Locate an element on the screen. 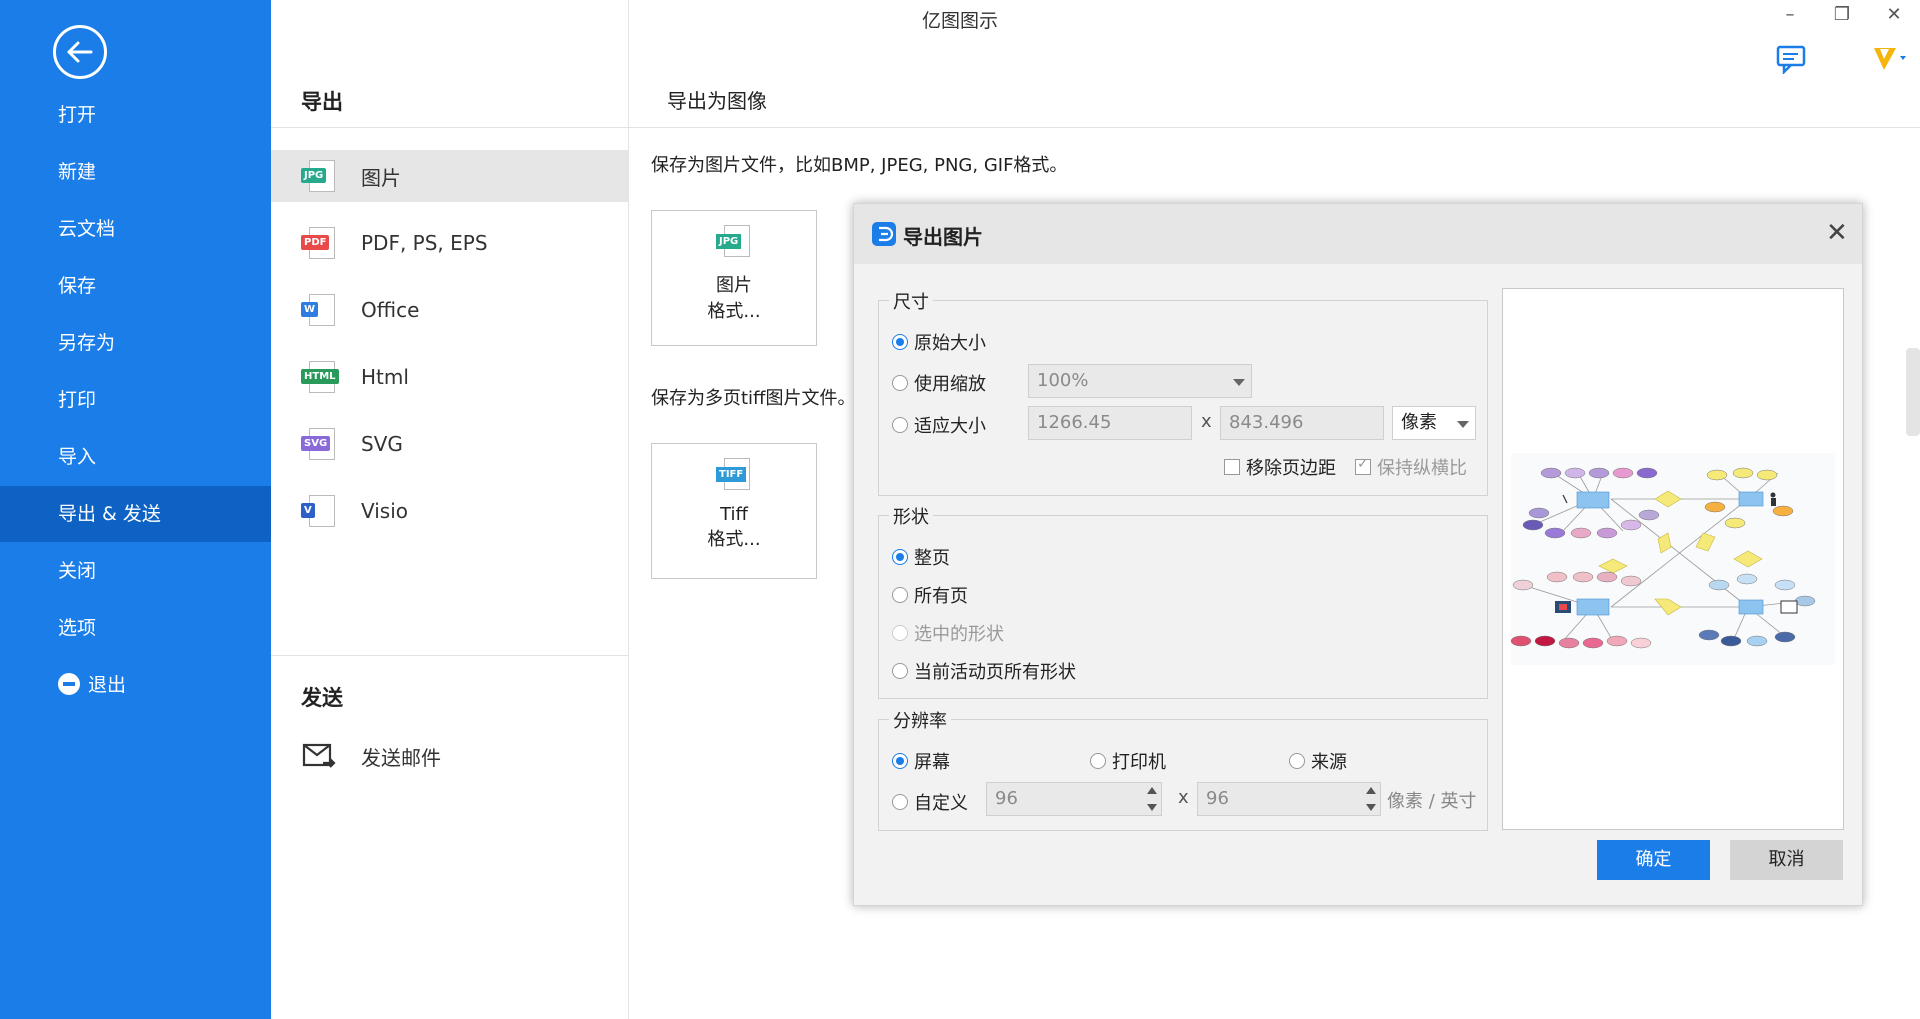 This screenshot has height=1019, width=1920. format-item-html: HTML Html is located at coordinates (450, 377).